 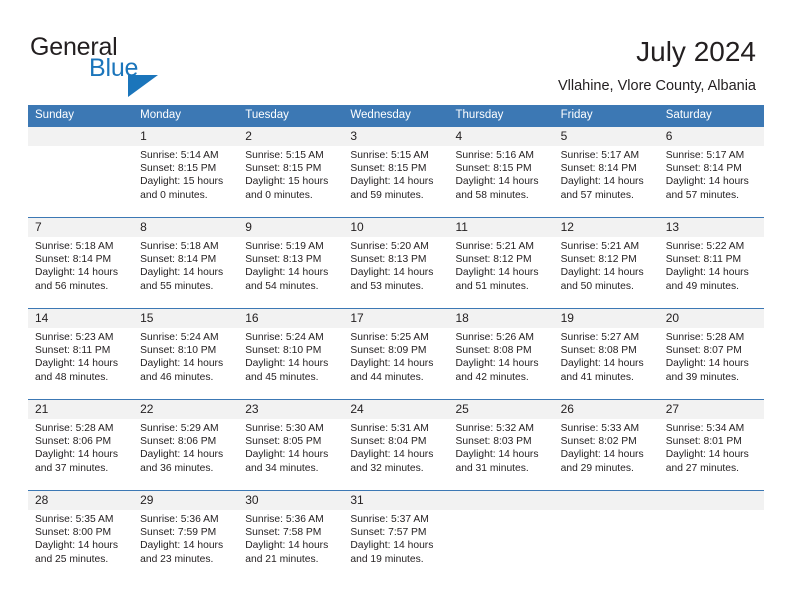 I want to click on sunset-text: Sunset: 8:14 PM, so click(x=703, y=169).